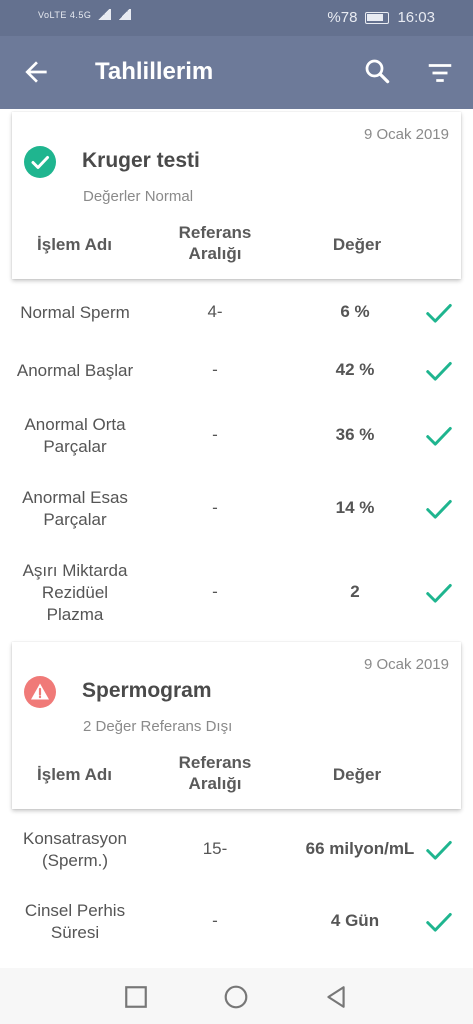 This screenshot has width=473, height=1024. I want to click on status-bar: VoLTE 4.5G %78 16:03, so click(236, 18).